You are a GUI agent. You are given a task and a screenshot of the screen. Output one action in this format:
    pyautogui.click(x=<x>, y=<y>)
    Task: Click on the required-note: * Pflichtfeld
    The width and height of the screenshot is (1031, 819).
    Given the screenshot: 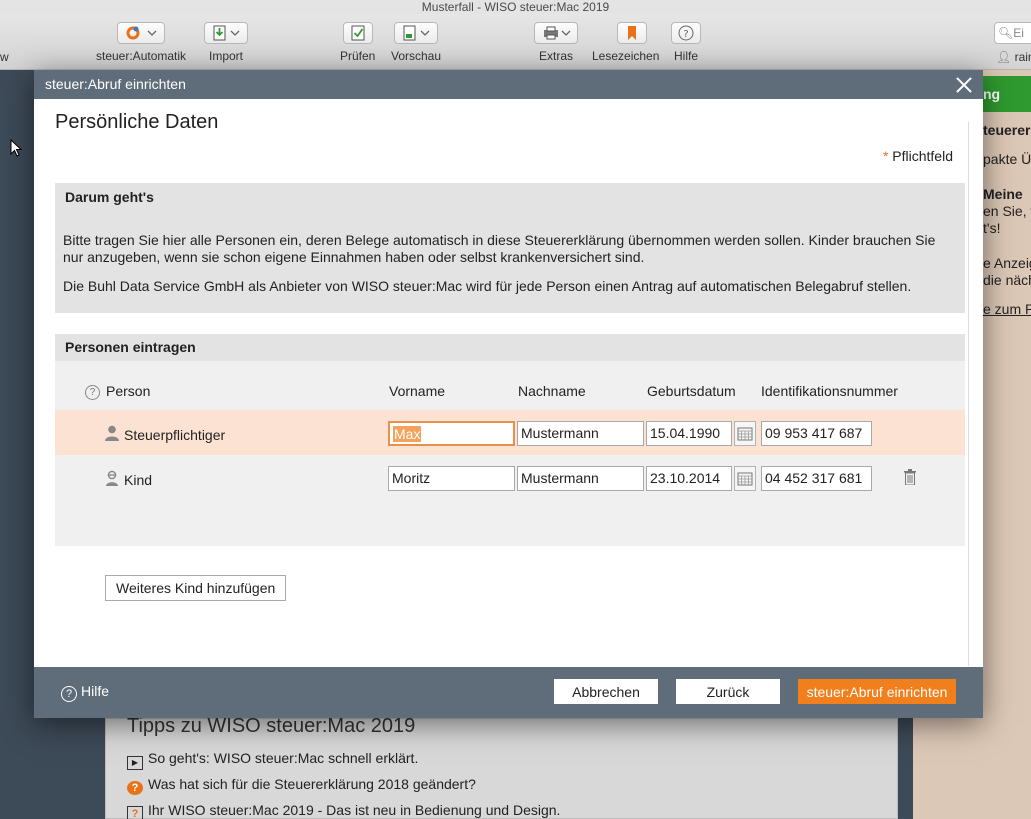 What is the action you would take?
    pyautogui.click(x=918, y=156)
    